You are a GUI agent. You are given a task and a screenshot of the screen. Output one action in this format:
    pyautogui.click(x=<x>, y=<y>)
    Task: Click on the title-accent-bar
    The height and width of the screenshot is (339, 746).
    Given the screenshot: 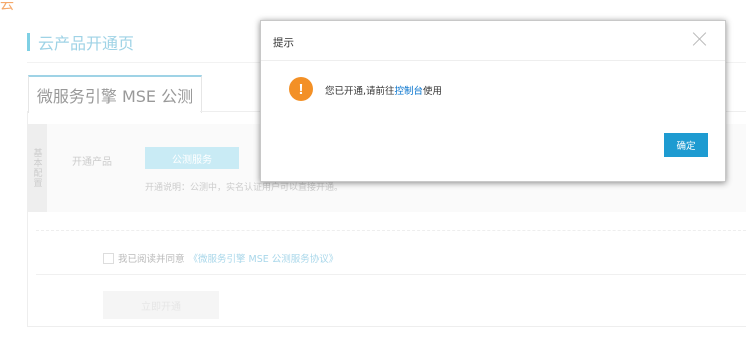 What is the action you would take?
    pyautogui.click(x=28, y=42)
    